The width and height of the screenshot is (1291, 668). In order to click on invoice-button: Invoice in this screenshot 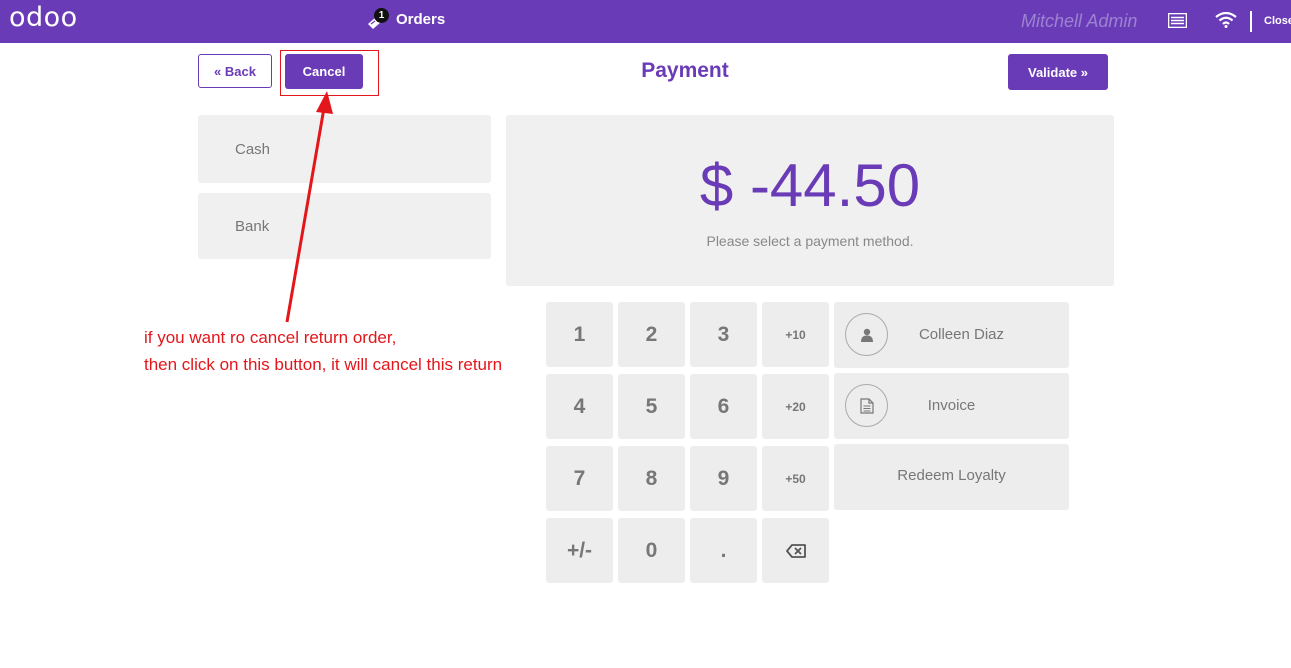, I will do `click(951, 406)`.